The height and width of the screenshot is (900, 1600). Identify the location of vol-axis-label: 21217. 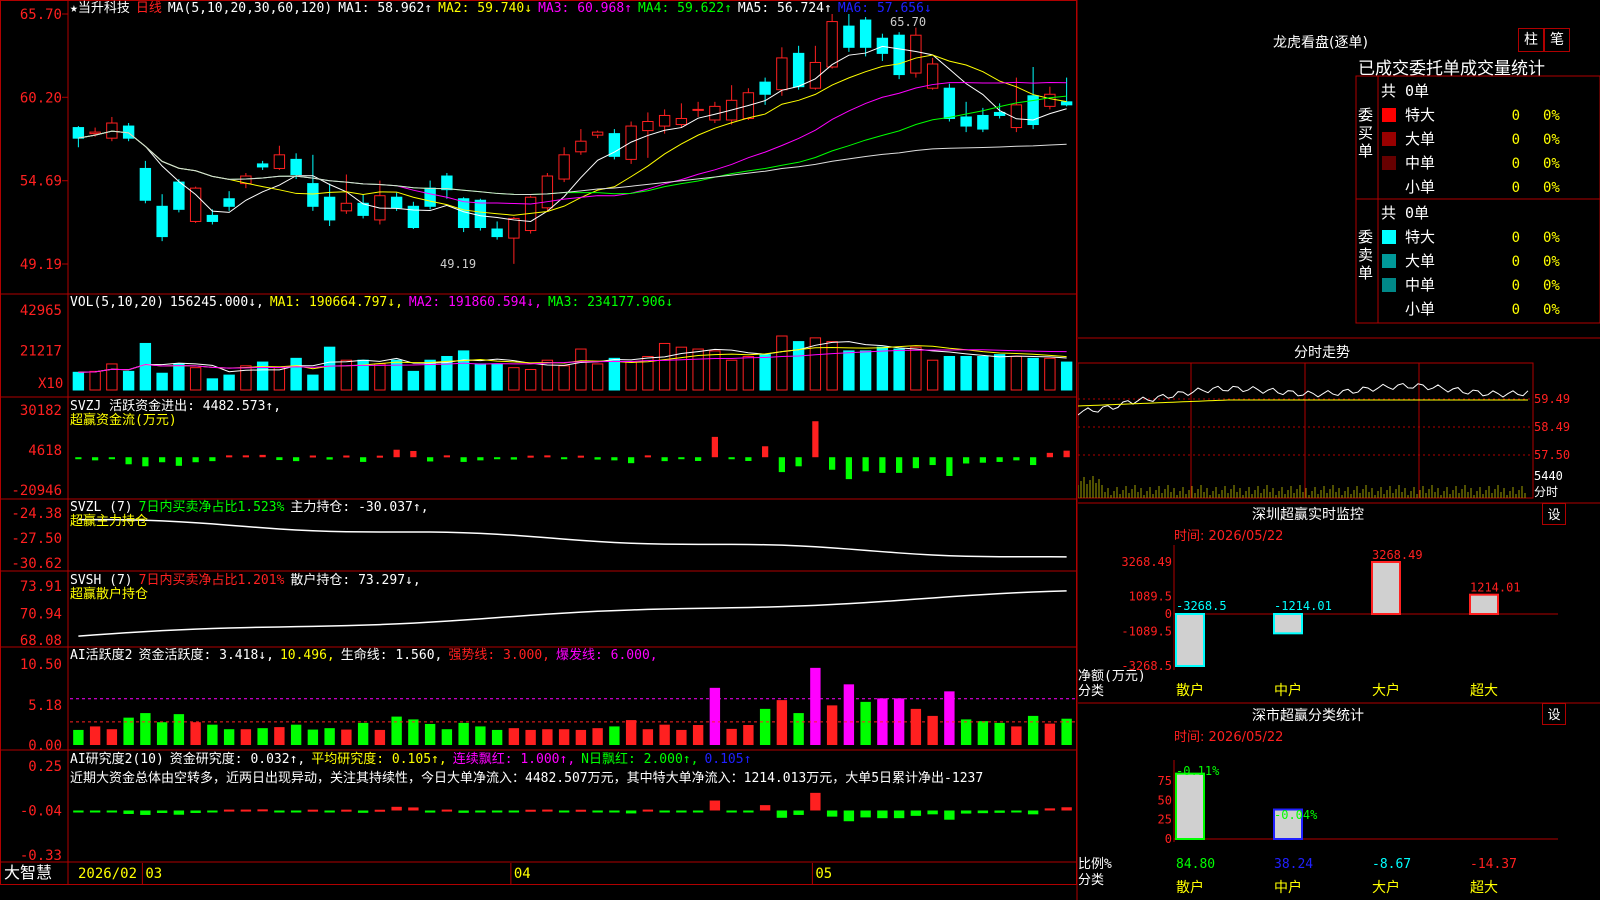
(41, 351).